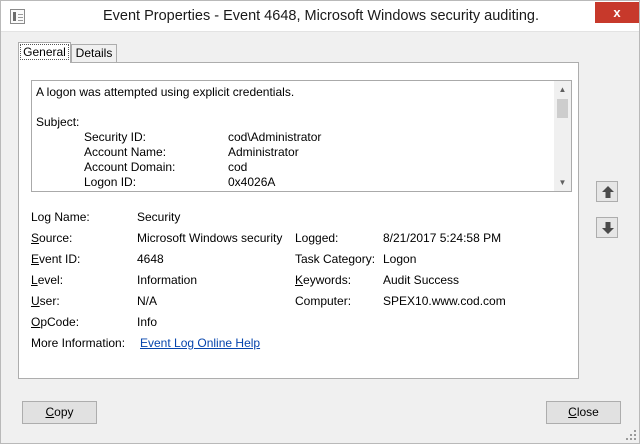 The height and width of the screenshot is (444, 640). What do you see at coordinates (335, 259) in the screenshot?
I see `task-category-label: Task Category:` at bounding box center [335, 259].